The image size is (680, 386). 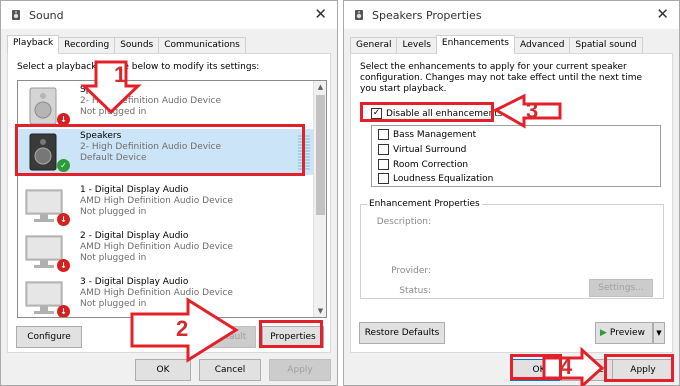 What do you see at coordinates (475, 44) in the screenshot?
I see `tab-enhancements: Enhancements` at bounding box center [475, 44].